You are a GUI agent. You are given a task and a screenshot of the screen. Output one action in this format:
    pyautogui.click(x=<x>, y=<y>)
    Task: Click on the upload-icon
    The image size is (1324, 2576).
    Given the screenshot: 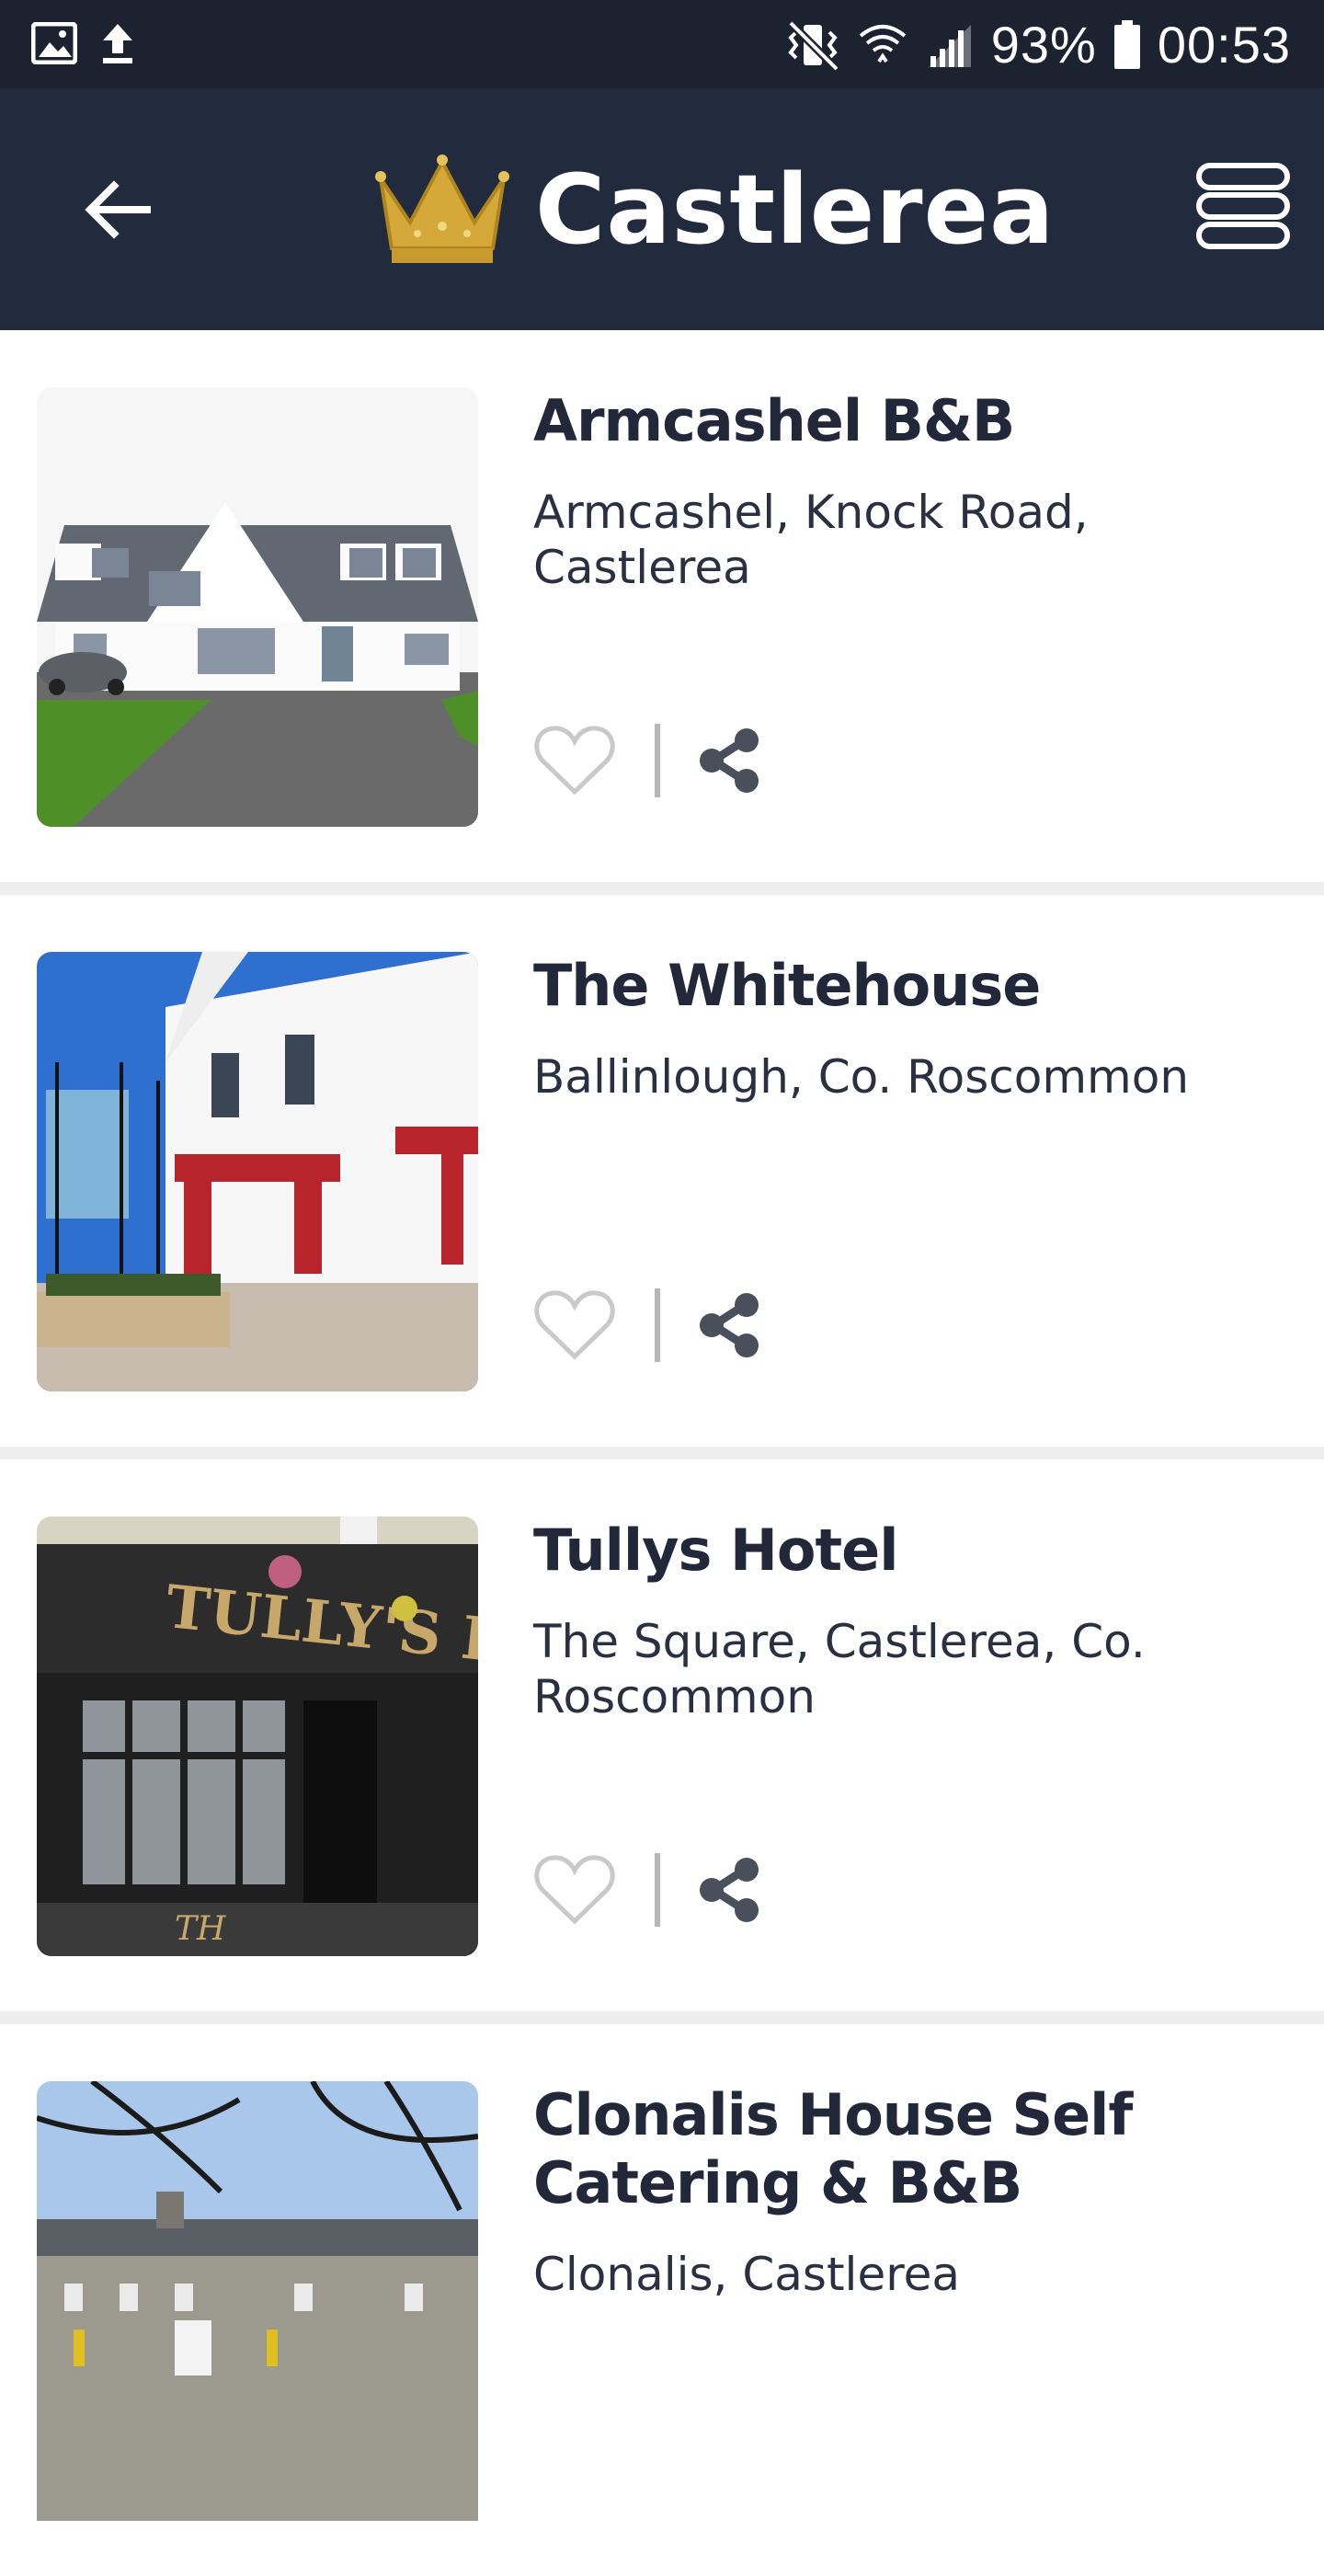 What is the action you would take?
    pyautogui.click(x=117, y=43)
    